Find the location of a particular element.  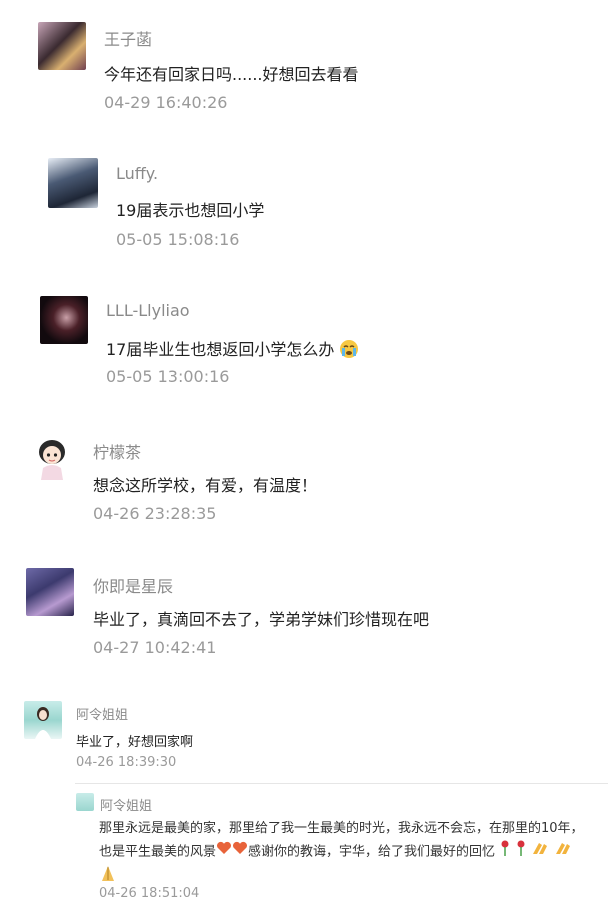

girl-photo-icon is located at coordinates (43, 723).